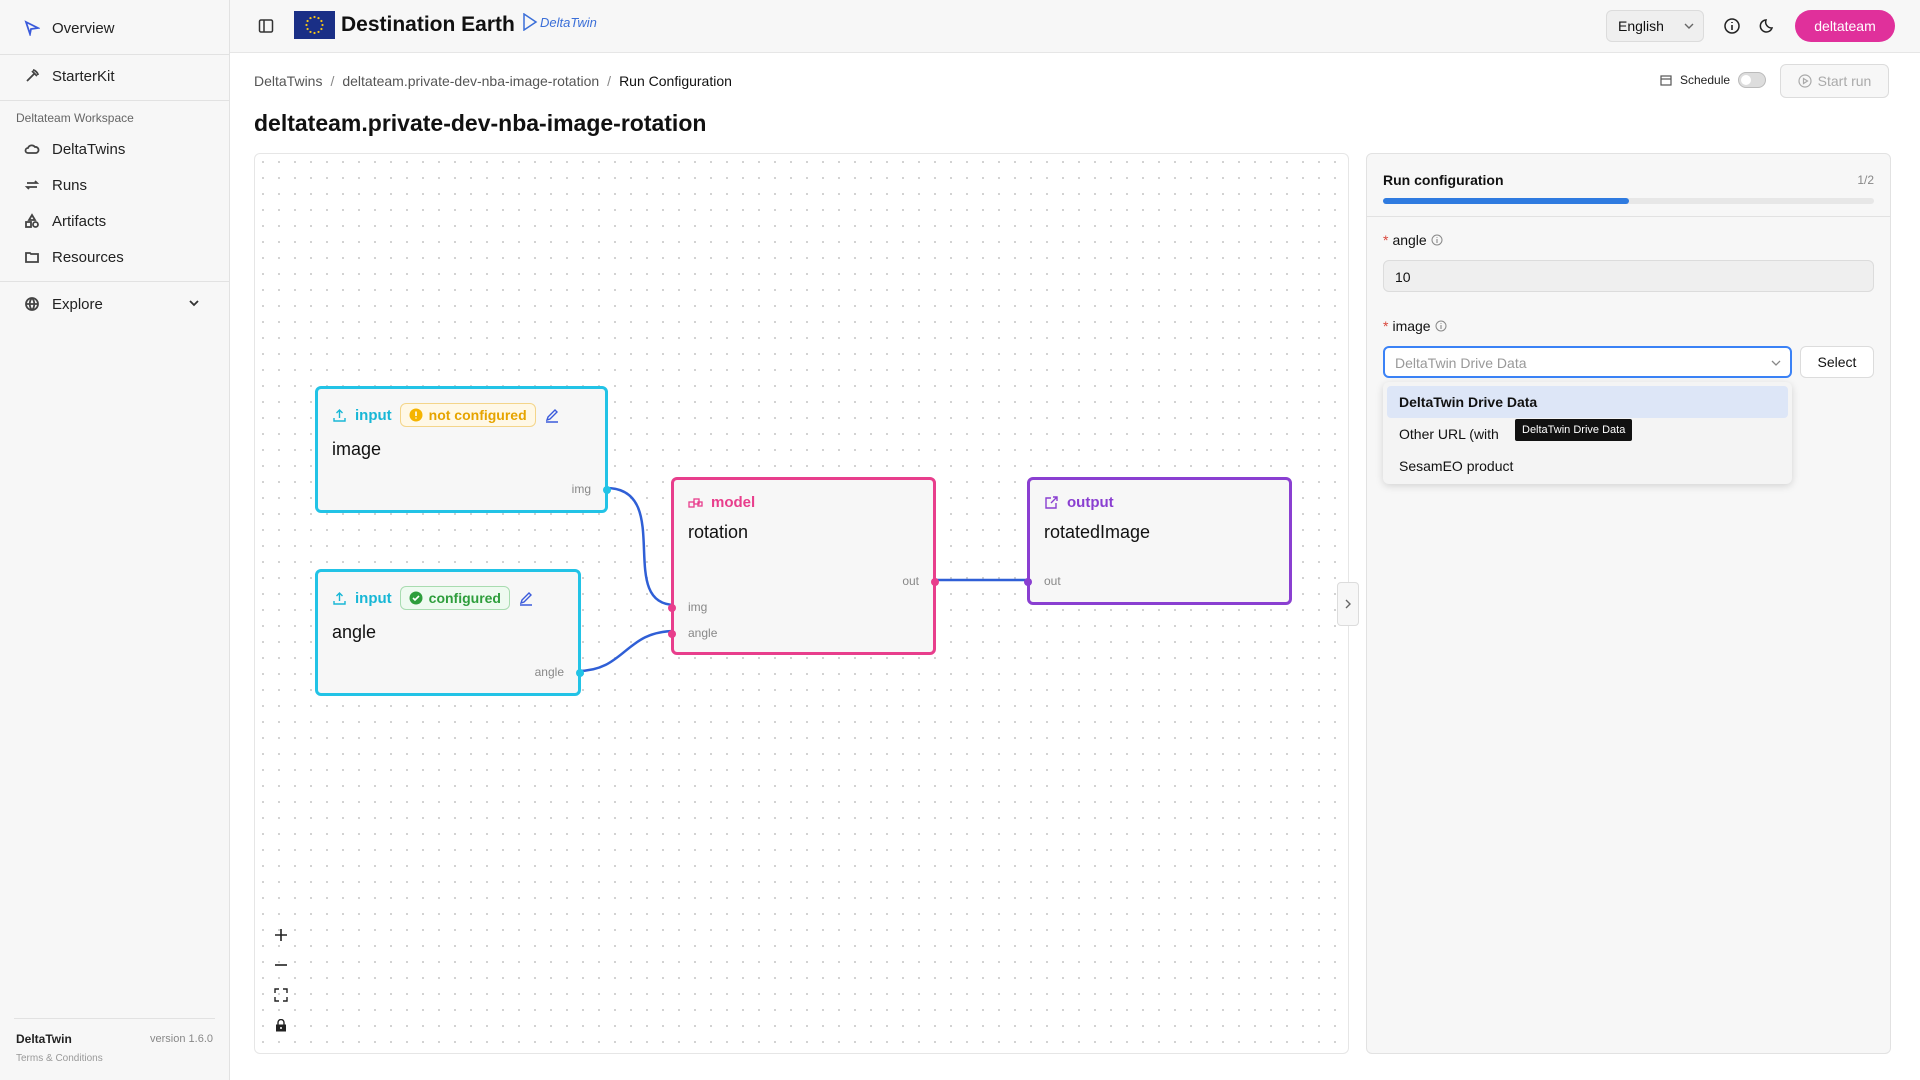 This screenshot has height=1080, width=1920. What do you see at coordinates (281, 935) in the screenshot?
I see `zoom-in-button` at bounding box center [281, 935].